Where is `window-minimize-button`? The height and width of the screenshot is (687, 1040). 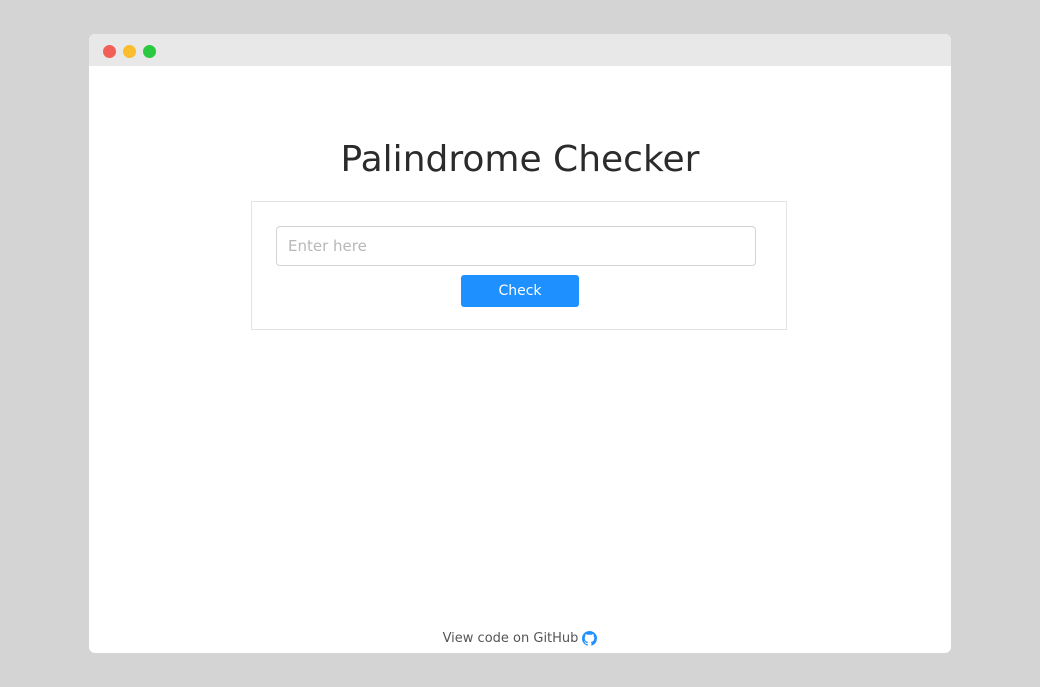 window-minimize-button is located at coordinates (129, 51).